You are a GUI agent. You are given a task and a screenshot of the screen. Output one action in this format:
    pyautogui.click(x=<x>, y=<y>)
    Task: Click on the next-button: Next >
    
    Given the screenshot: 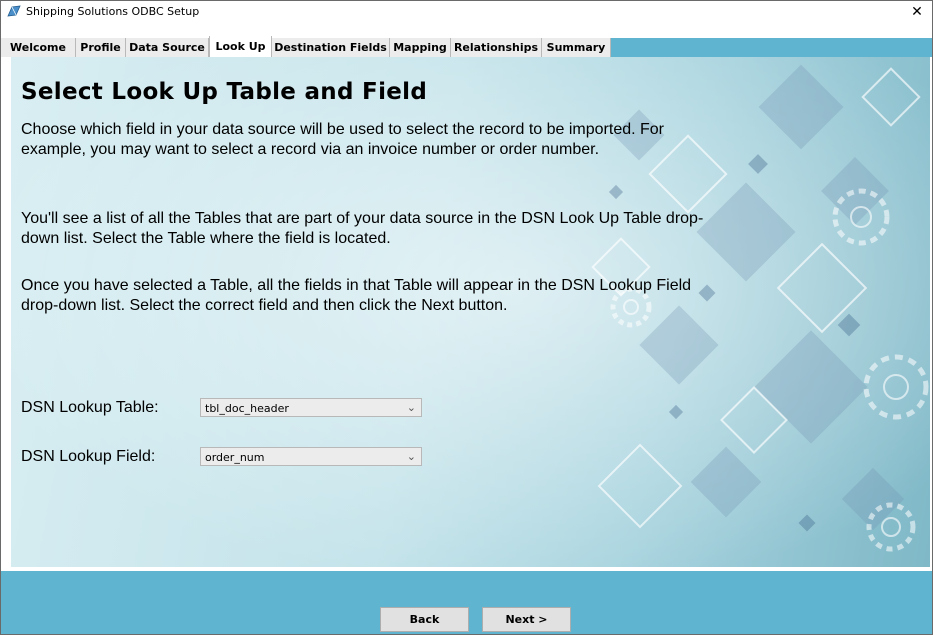 What is the action you would take?
    pyautogui.click(x=526, y=619)
    